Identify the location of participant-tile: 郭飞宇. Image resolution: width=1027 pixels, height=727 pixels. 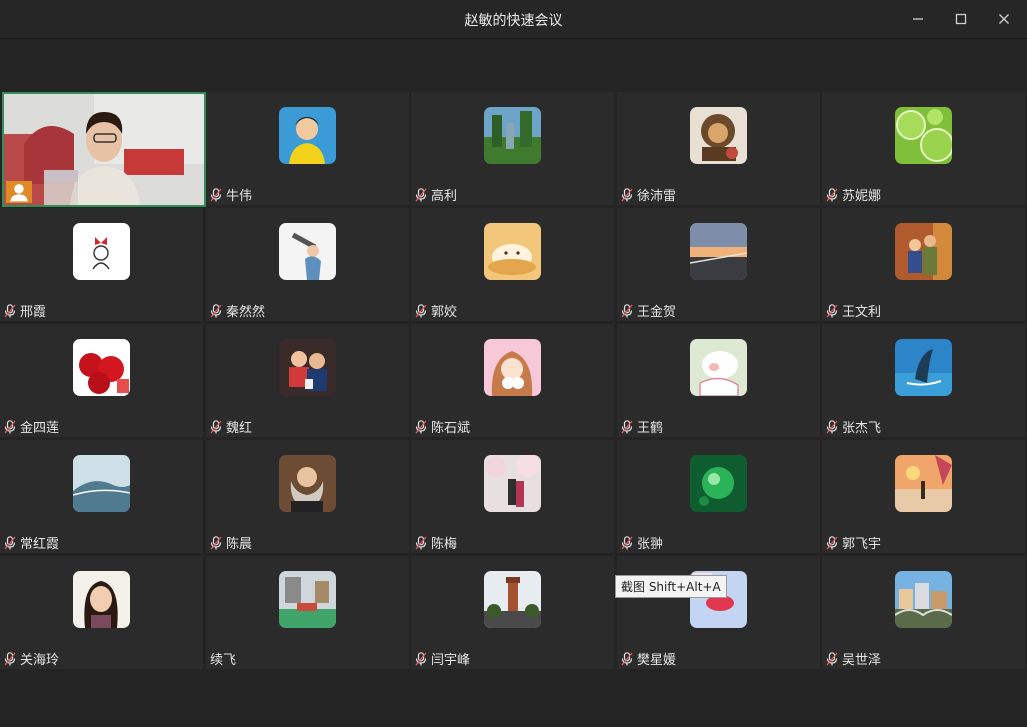
(923, 496).